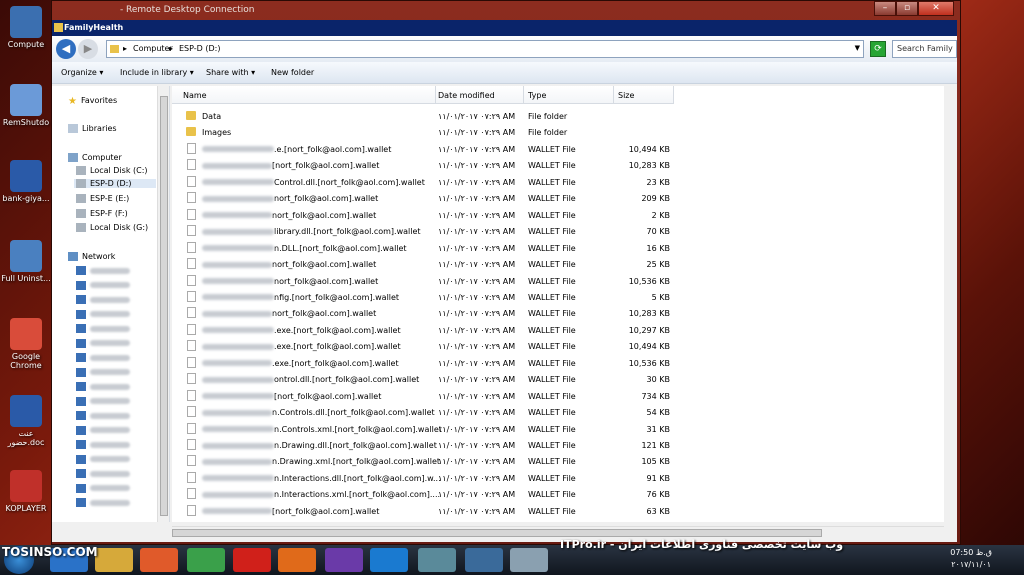  Describe the element at coordinates (936, 8) in the screenshot. I see `close-button: ✕` at that location.